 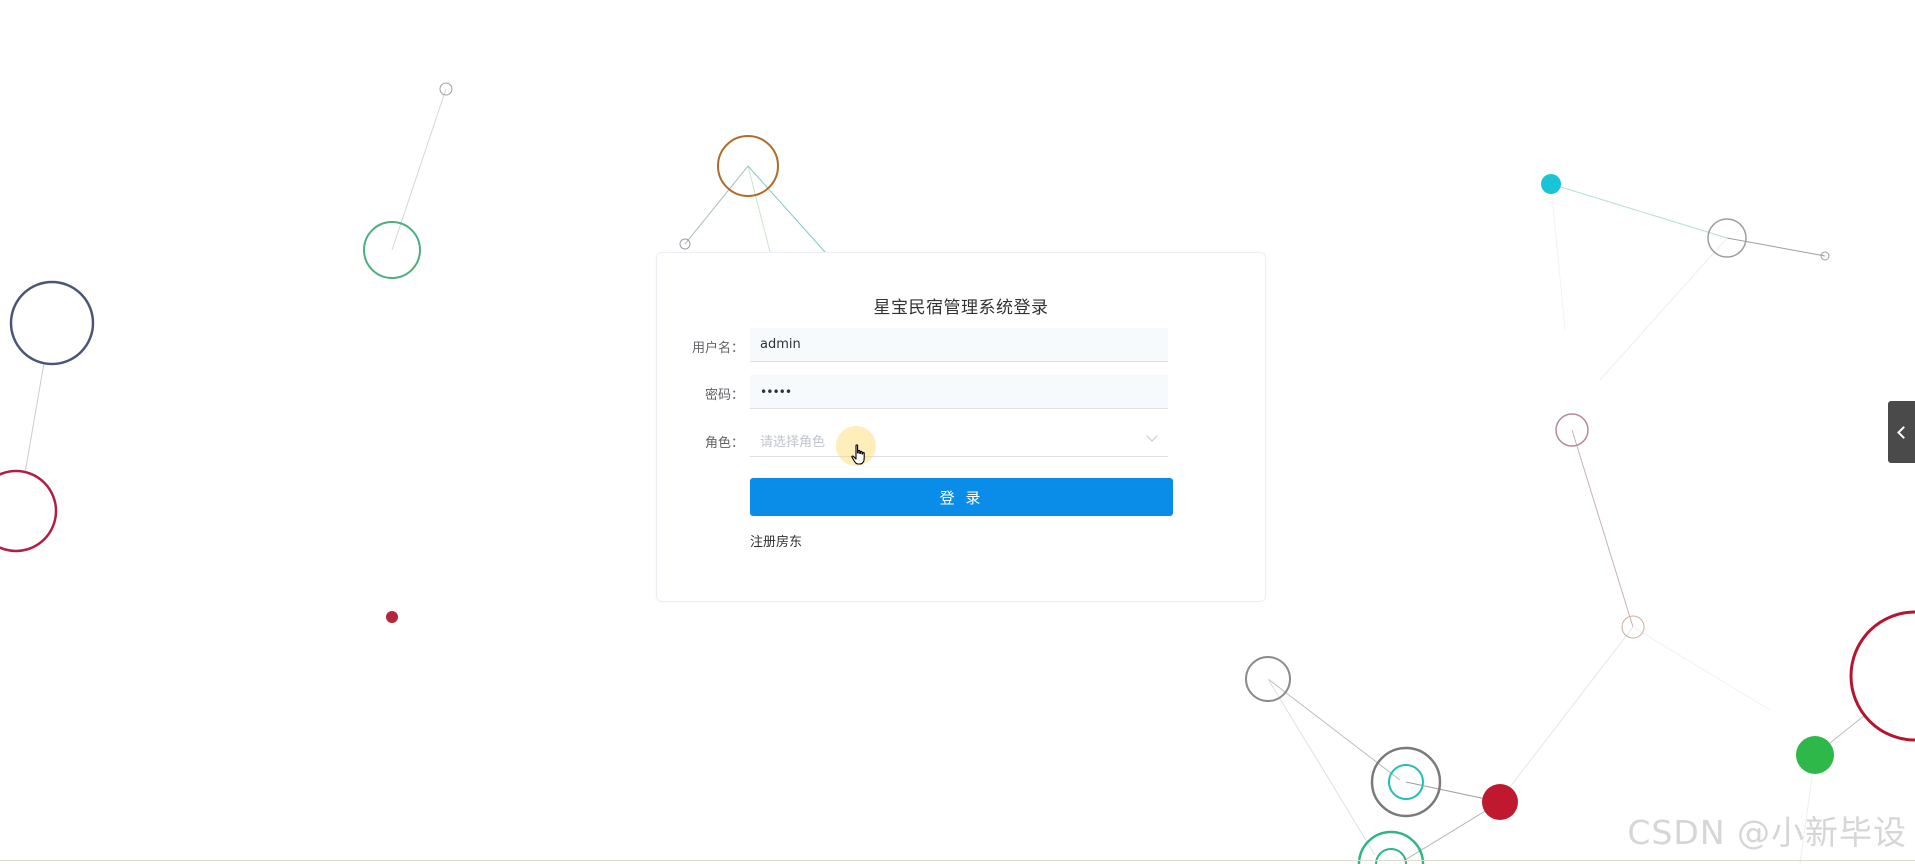 I want to click on bottom-divider, so click(x=957, y=860).